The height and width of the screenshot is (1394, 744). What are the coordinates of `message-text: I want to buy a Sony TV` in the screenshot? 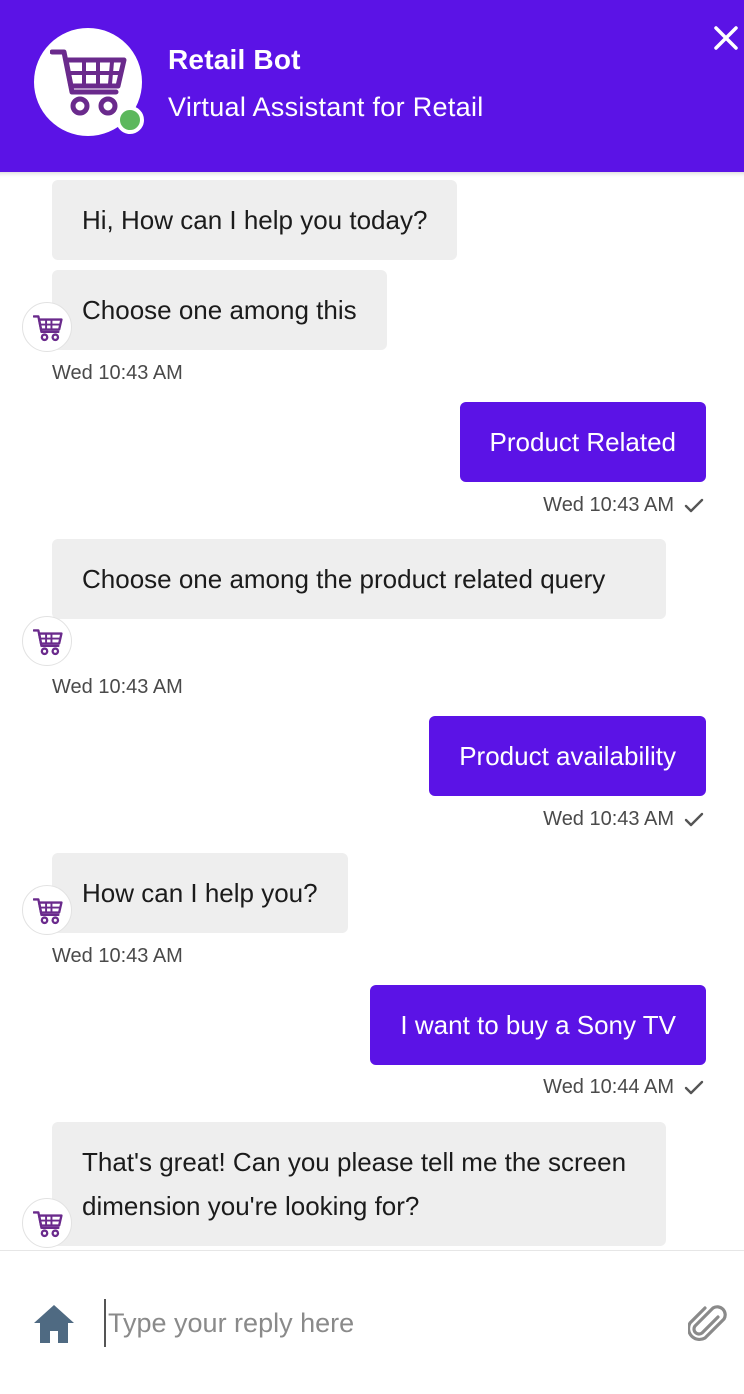 It's located at (538, 1025).